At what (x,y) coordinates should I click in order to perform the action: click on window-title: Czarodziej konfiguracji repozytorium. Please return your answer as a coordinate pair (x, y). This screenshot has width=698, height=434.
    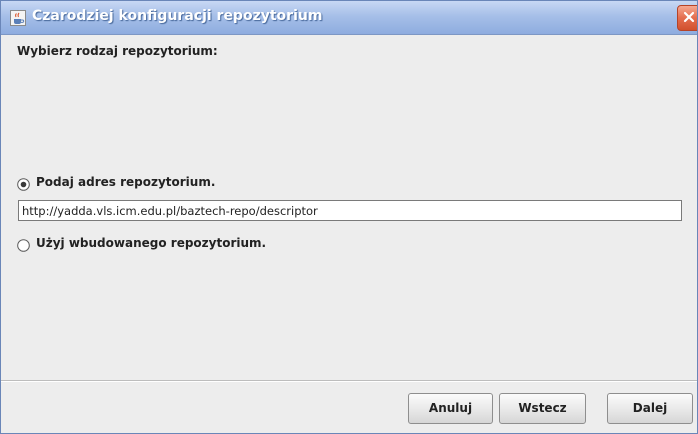
    Looking at the image, I should click on (177, 16).